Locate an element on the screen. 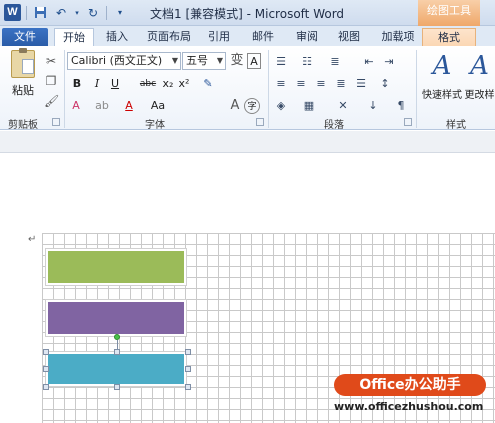 This screenshot has width=495, height=423. char-border-icon: A is located at coordinates (254, 61).